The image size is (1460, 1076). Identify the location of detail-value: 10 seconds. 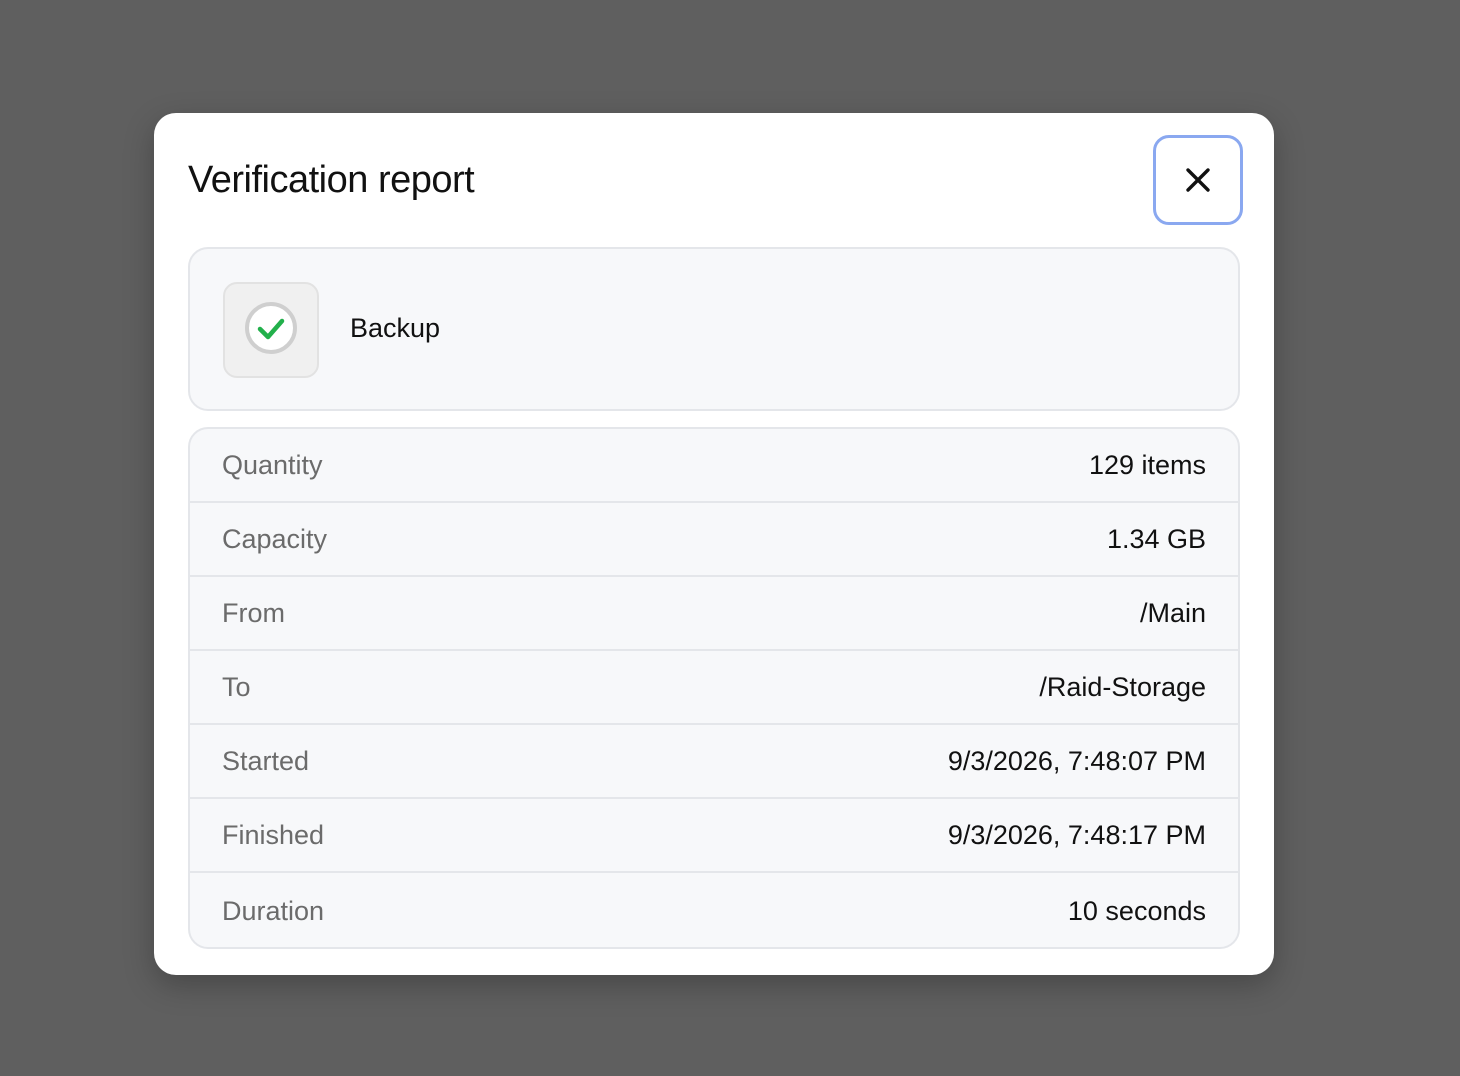
(1136, 910).